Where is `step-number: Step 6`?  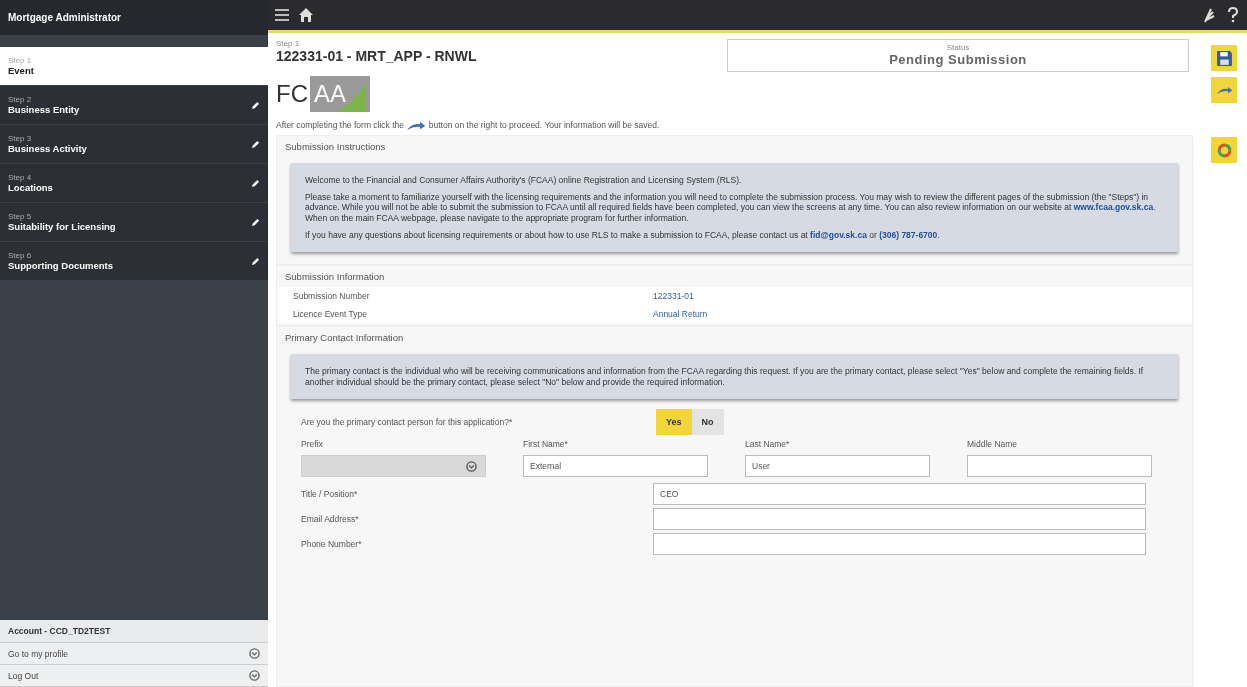 step-number: Step 6 is located at coordinates (20, 255).